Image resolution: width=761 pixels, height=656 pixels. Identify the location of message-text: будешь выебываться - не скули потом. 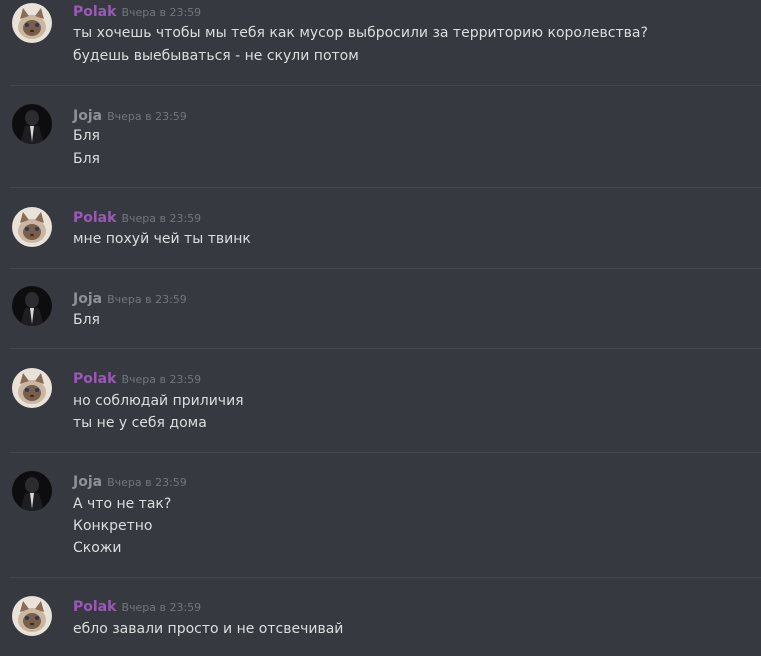
(216, 56).